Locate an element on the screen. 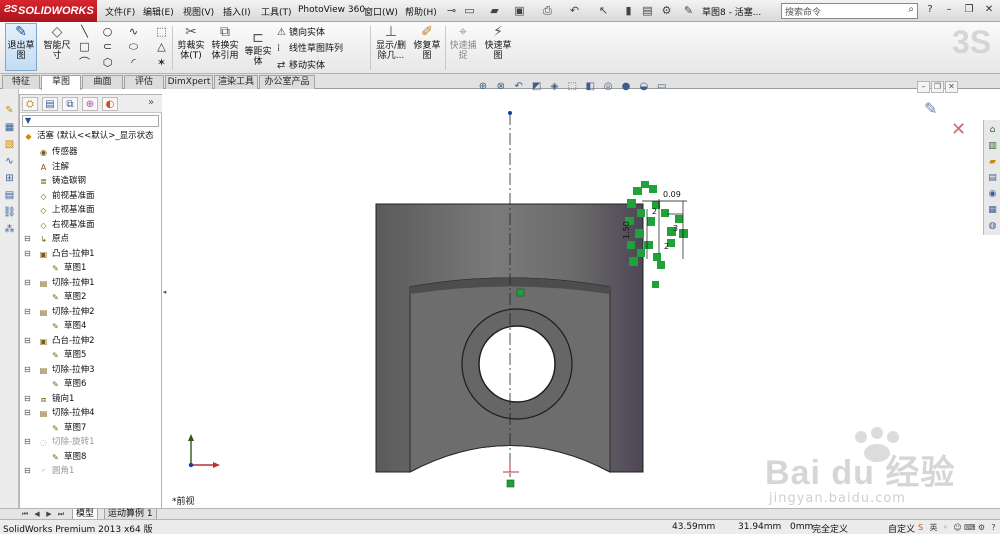 The width and height of the screenshot is (1000, 534). centerline-endpoint is located at coordinates (510, 113).